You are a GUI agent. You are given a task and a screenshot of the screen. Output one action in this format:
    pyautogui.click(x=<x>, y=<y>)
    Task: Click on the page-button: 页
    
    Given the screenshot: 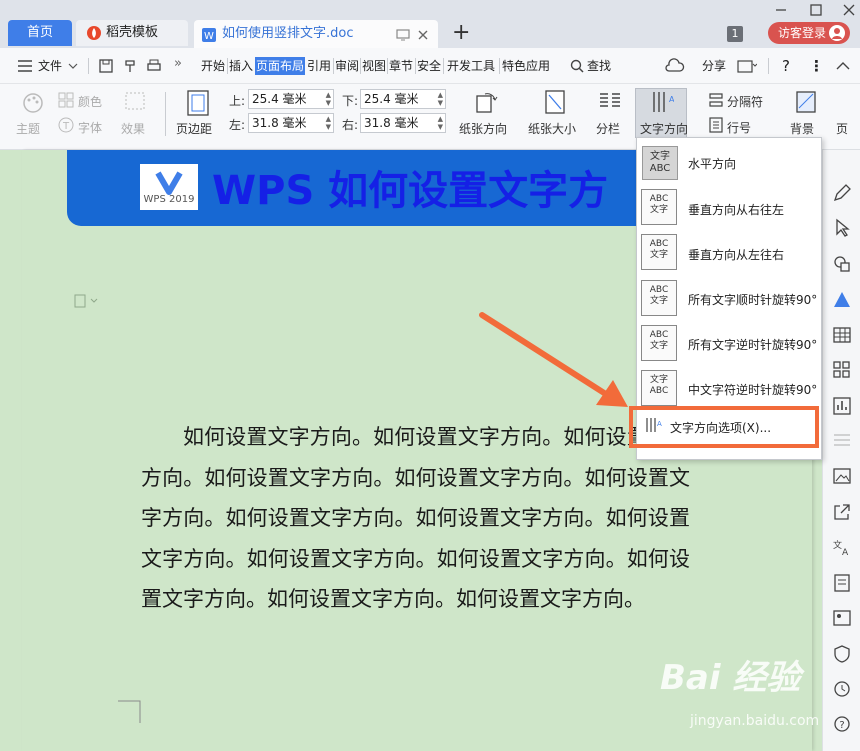 What is the action you would take?
    pyautogui.click(x=842, y=128)
    